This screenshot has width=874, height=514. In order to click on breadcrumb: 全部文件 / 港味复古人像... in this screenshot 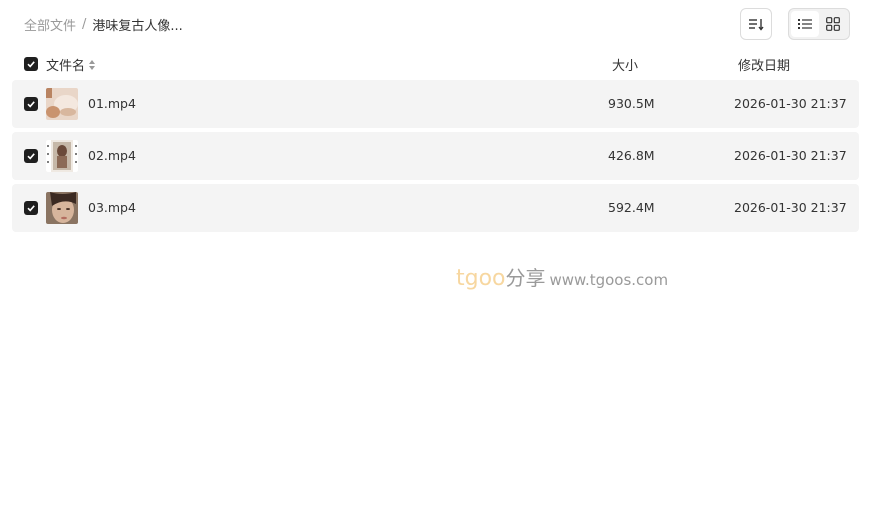, I will do `click(103, 24)`.